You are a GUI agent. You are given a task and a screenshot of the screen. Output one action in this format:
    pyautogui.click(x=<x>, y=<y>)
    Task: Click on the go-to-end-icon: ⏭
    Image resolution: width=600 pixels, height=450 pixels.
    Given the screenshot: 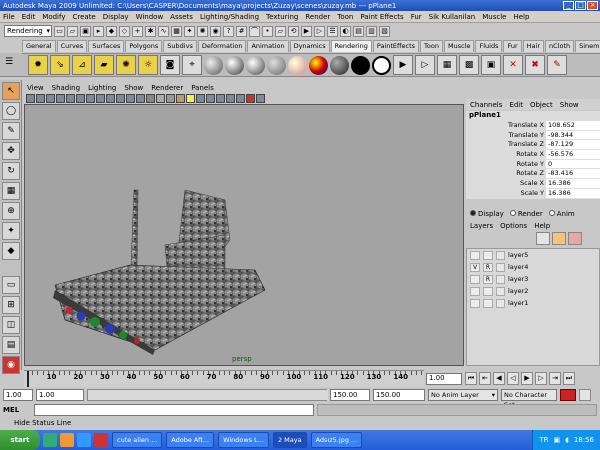 What is the action you would take?
    pyautogui.click(x=569, y=378)
    